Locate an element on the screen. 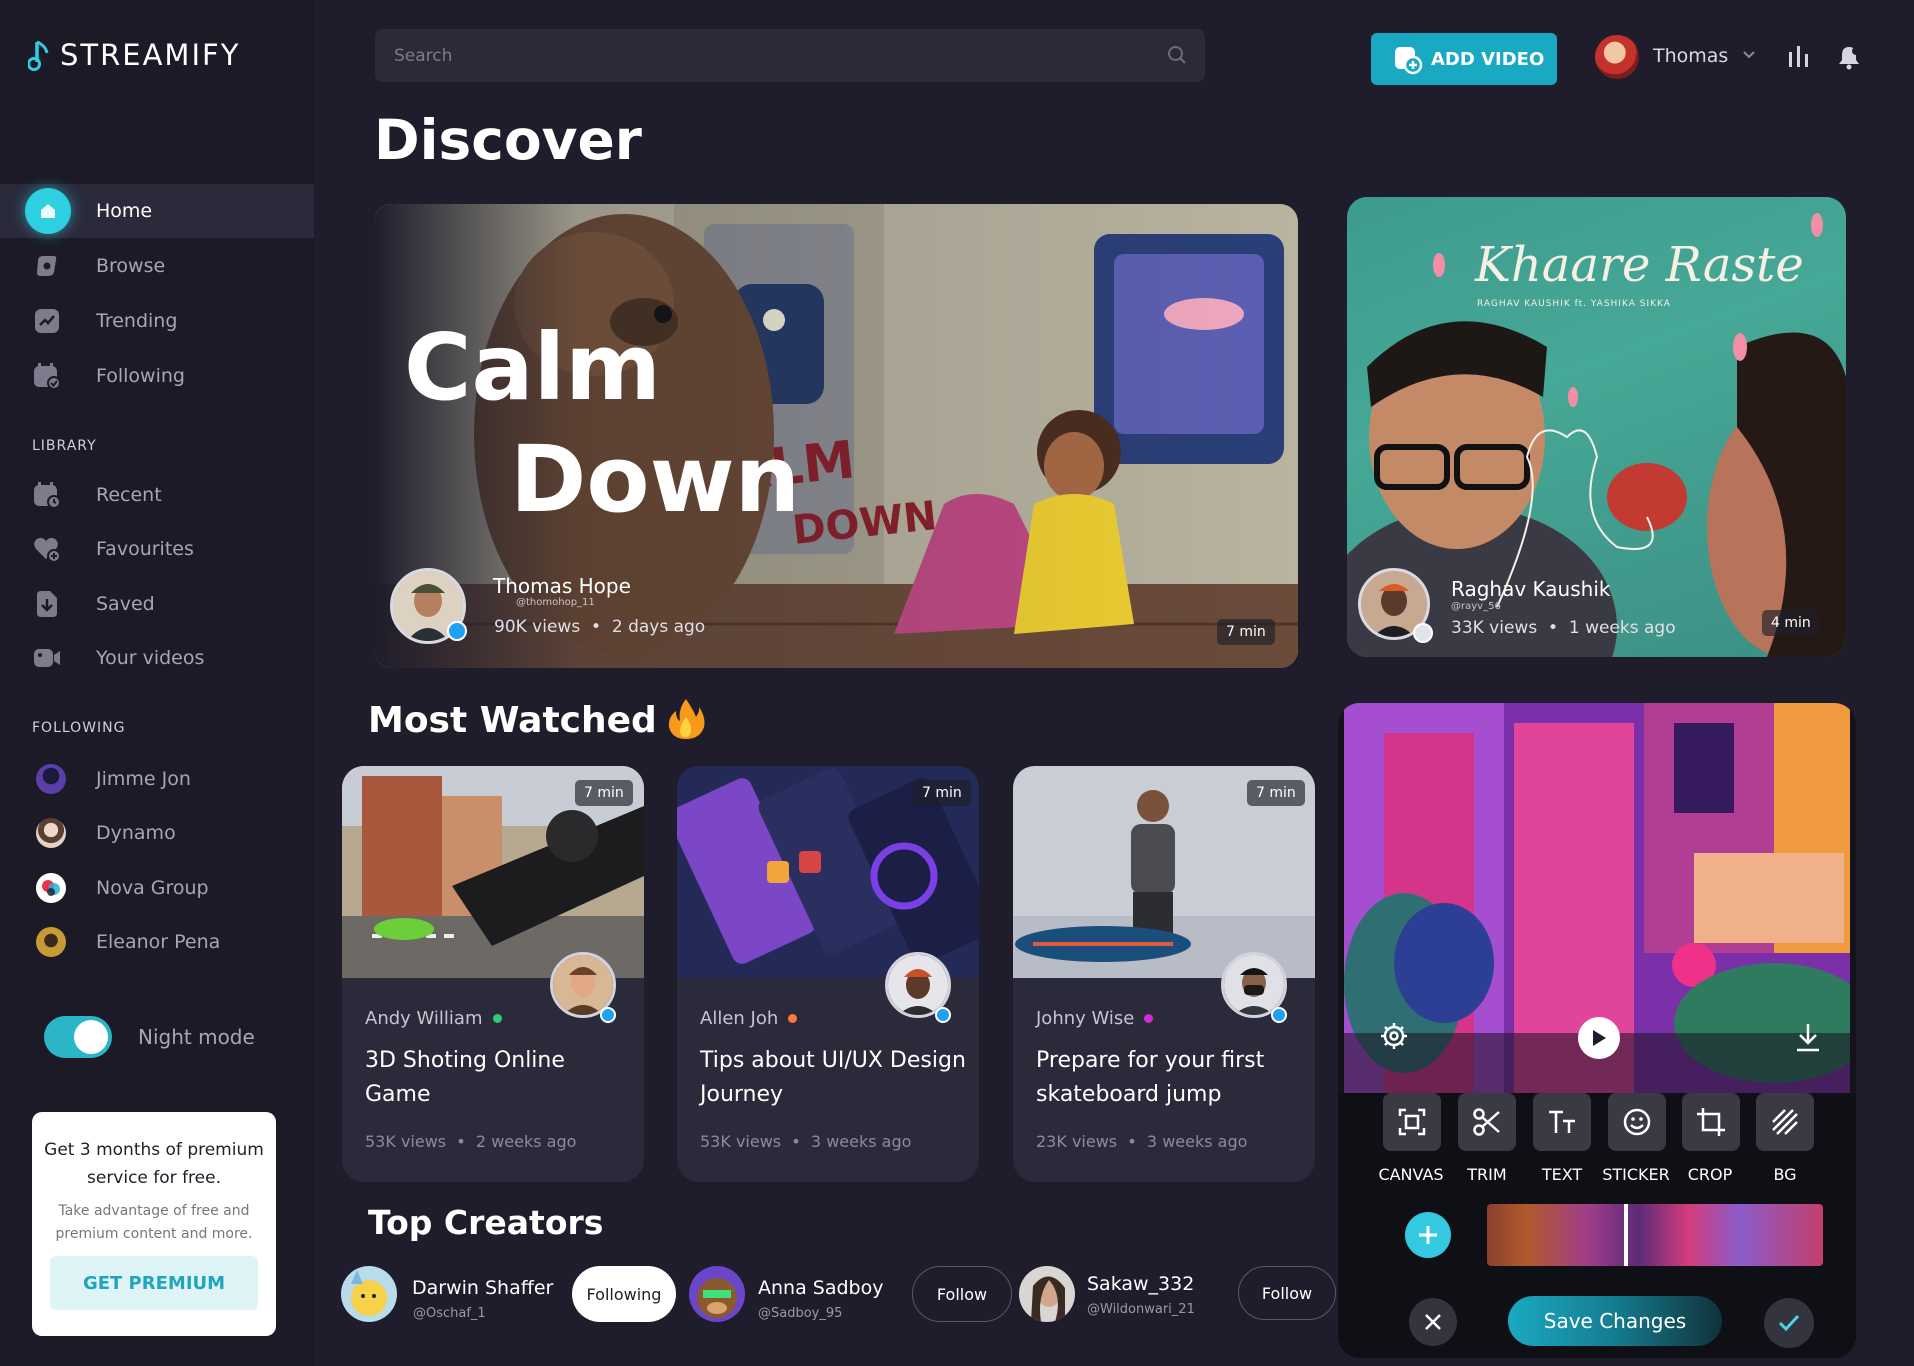  following-jimme-jon: Jimme Jon is located at coordinates (157, 779).